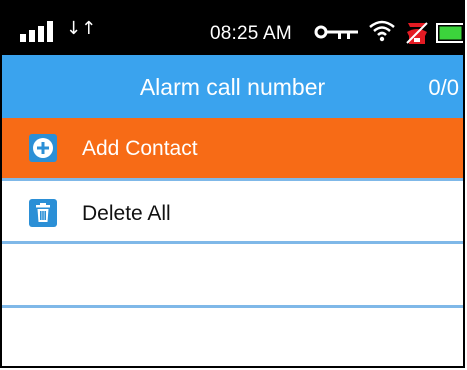  Describe the element at coordinates (443, 87) in the screenshot. I see `contact-count: 0/0` at that location.